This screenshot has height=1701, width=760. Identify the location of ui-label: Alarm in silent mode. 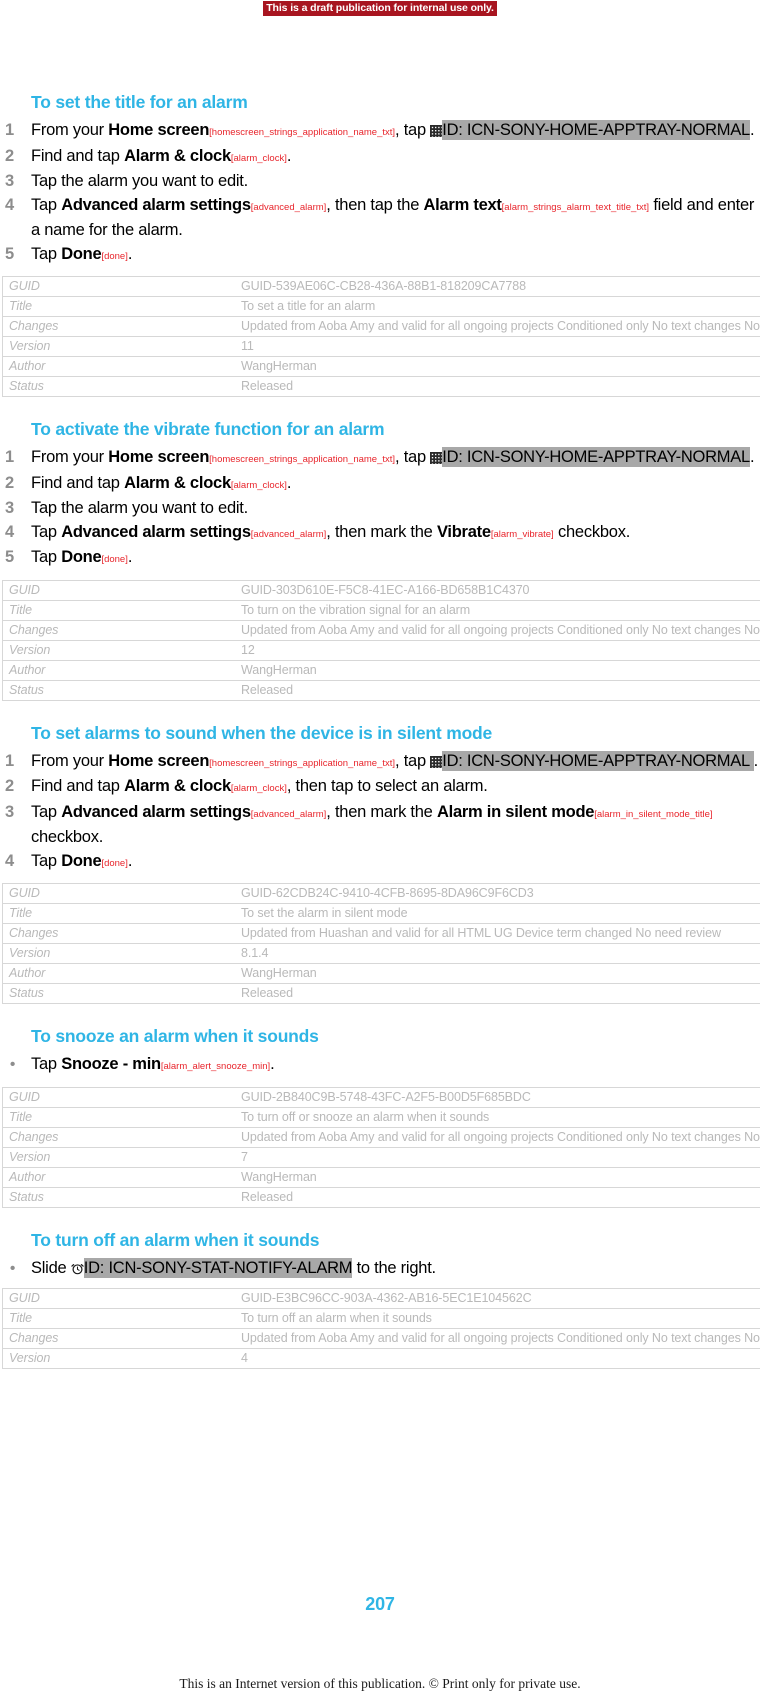
(515, 811).